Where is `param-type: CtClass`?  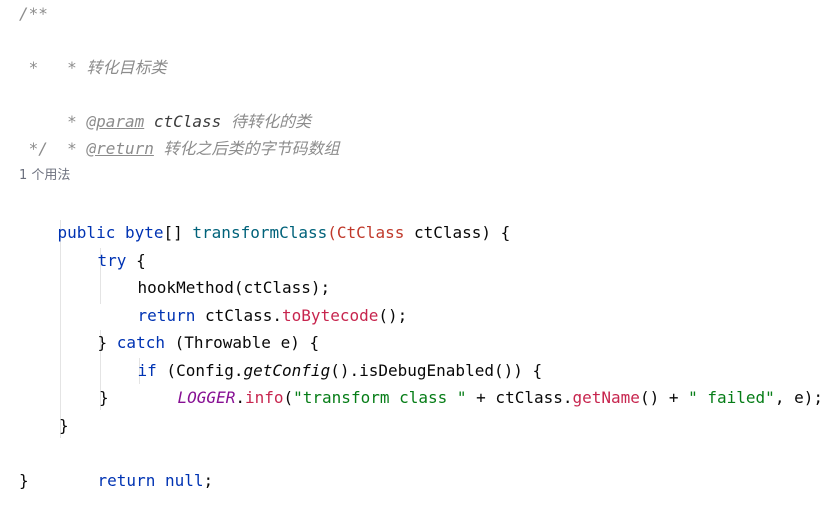
param-type: CtClass is located at coordinates (370, 232).